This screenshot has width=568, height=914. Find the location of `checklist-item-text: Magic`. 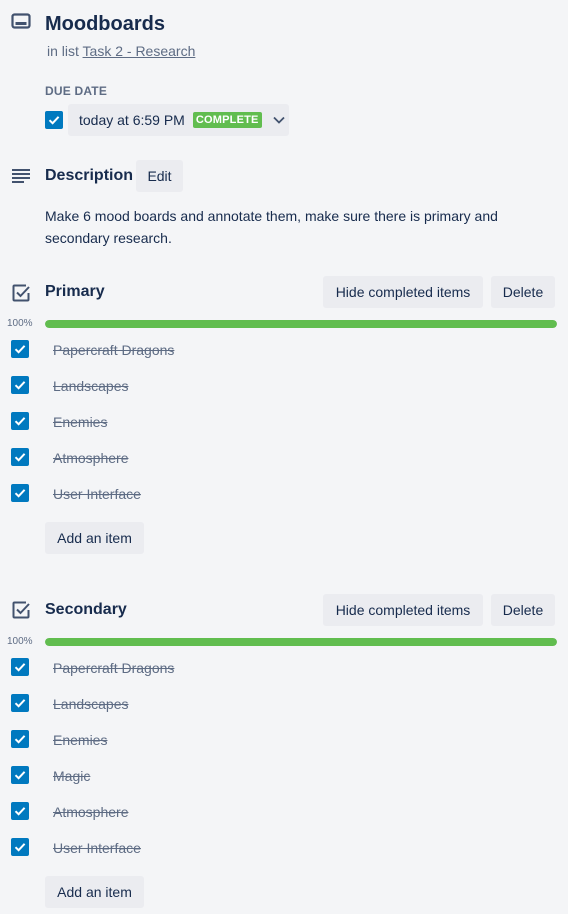

checklist-item-text: Magic is located at coordinates (71, 776).